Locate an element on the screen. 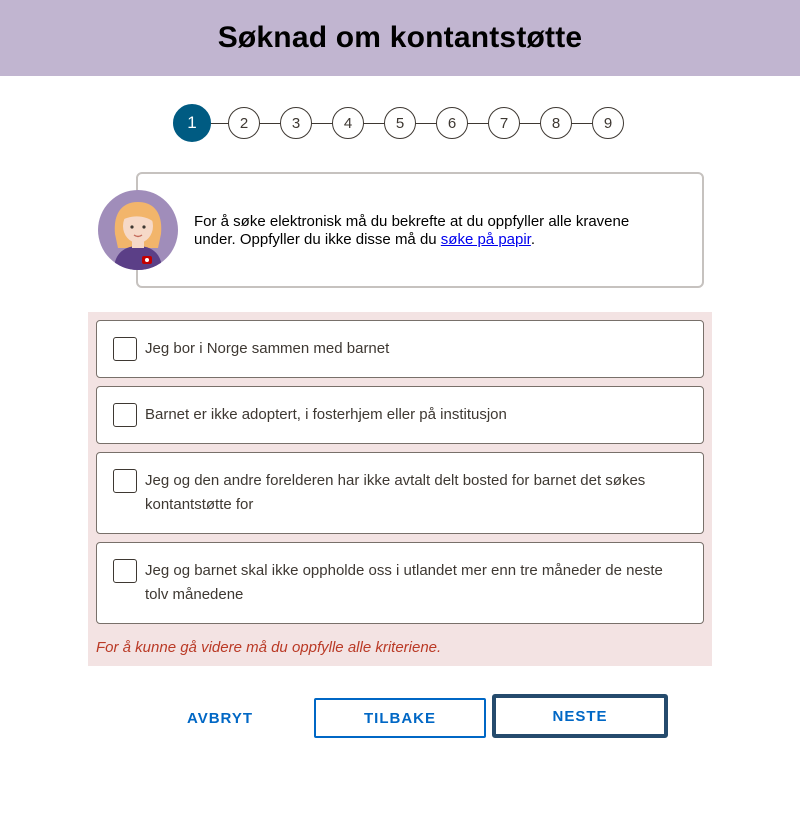  action-bar: AVBRYT TILBAKE NESTE is located at coordinates (400, 716).